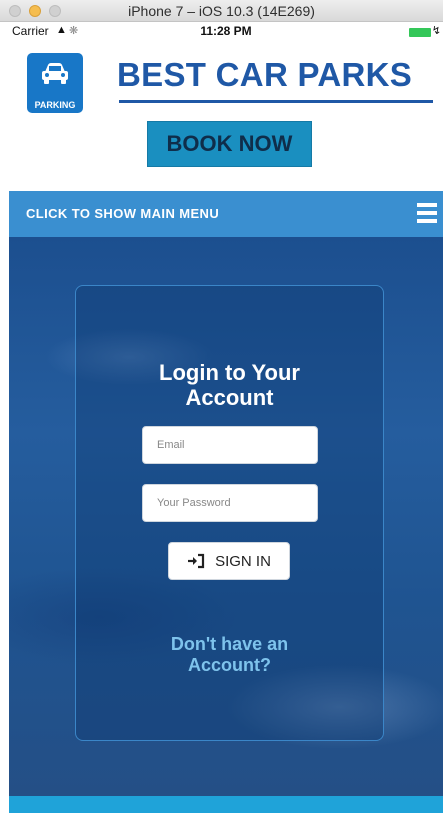 Image resolution: width=443 pixels, height=813 pixels. I want to click on footer-strip, so click(226, 804).